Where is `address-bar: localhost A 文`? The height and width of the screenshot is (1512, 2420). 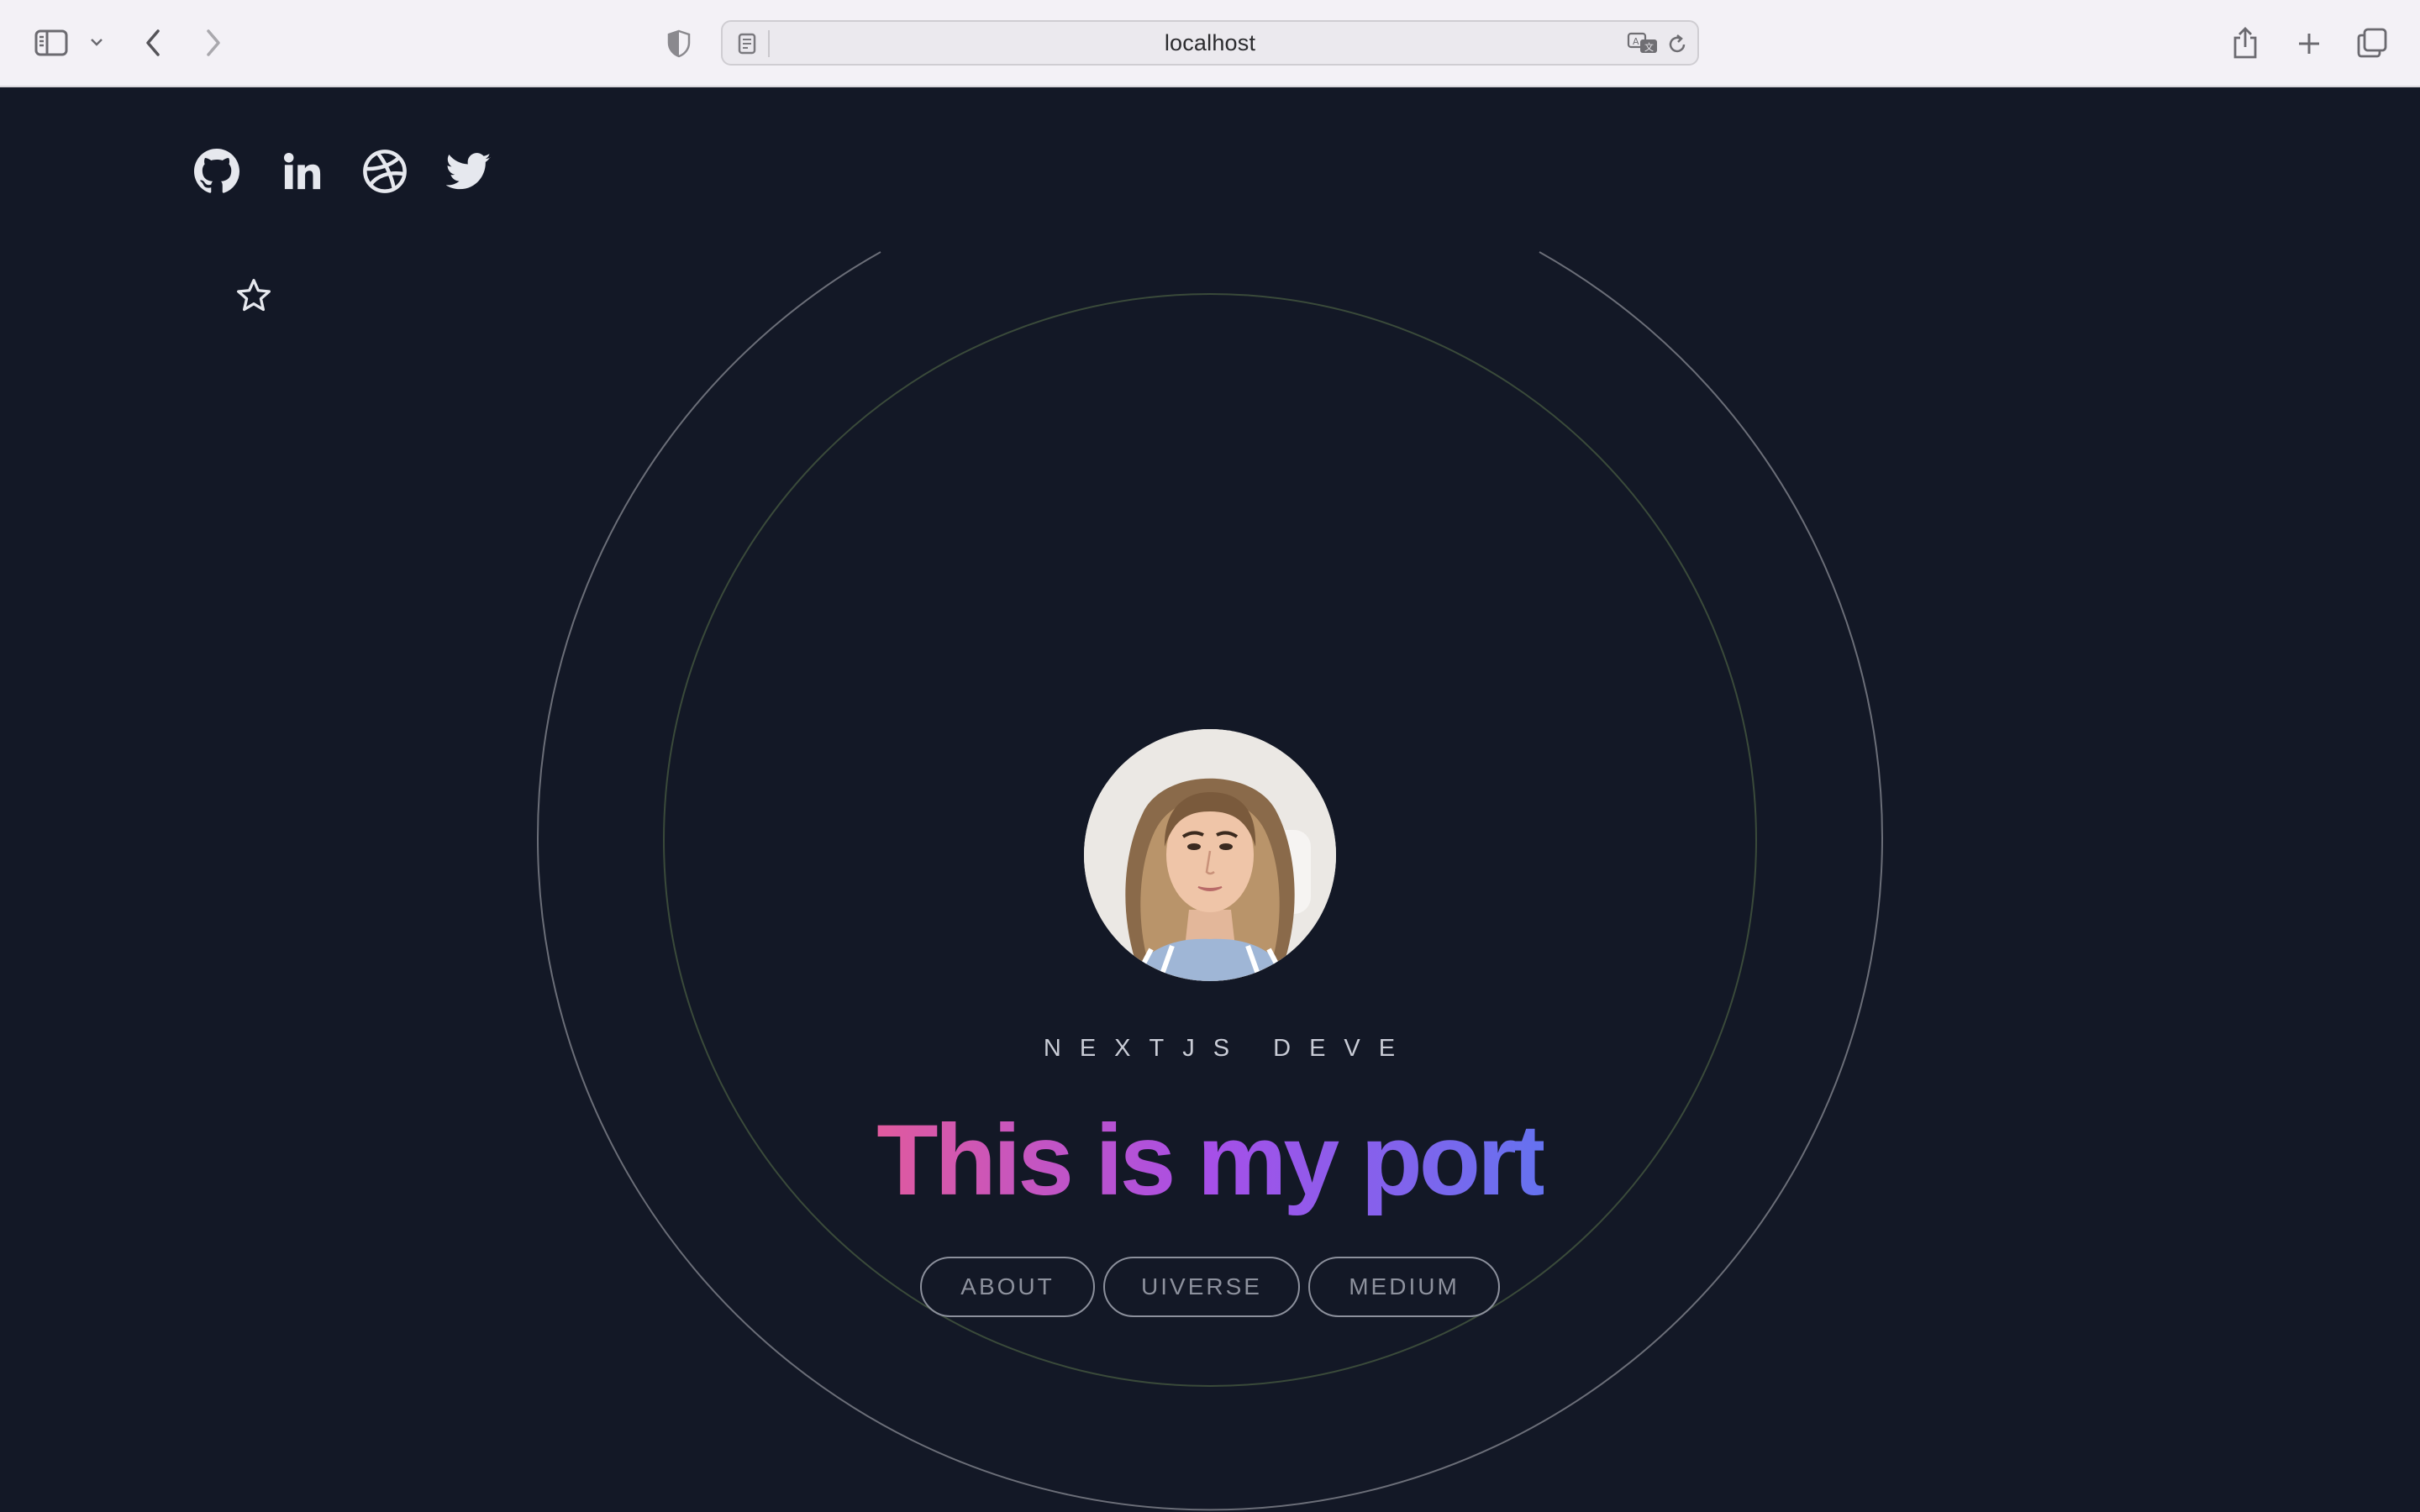 address-bar: localhost A 文 is located at coordinates (1210, 43).